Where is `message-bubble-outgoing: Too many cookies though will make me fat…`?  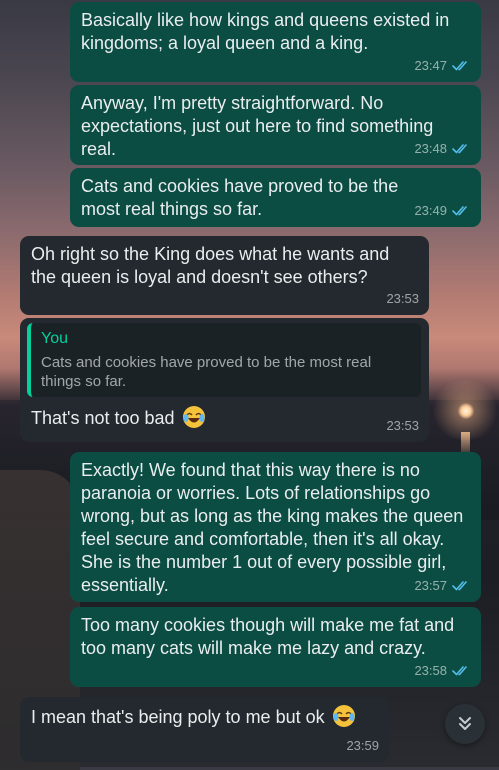 message-bubble-outgoing: Too many cookies though will make me fat… is located at coordinates (275, 647).